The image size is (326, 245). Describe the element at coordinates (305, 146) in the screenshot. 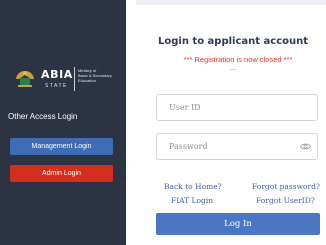

I see `eye-icon` at that location.